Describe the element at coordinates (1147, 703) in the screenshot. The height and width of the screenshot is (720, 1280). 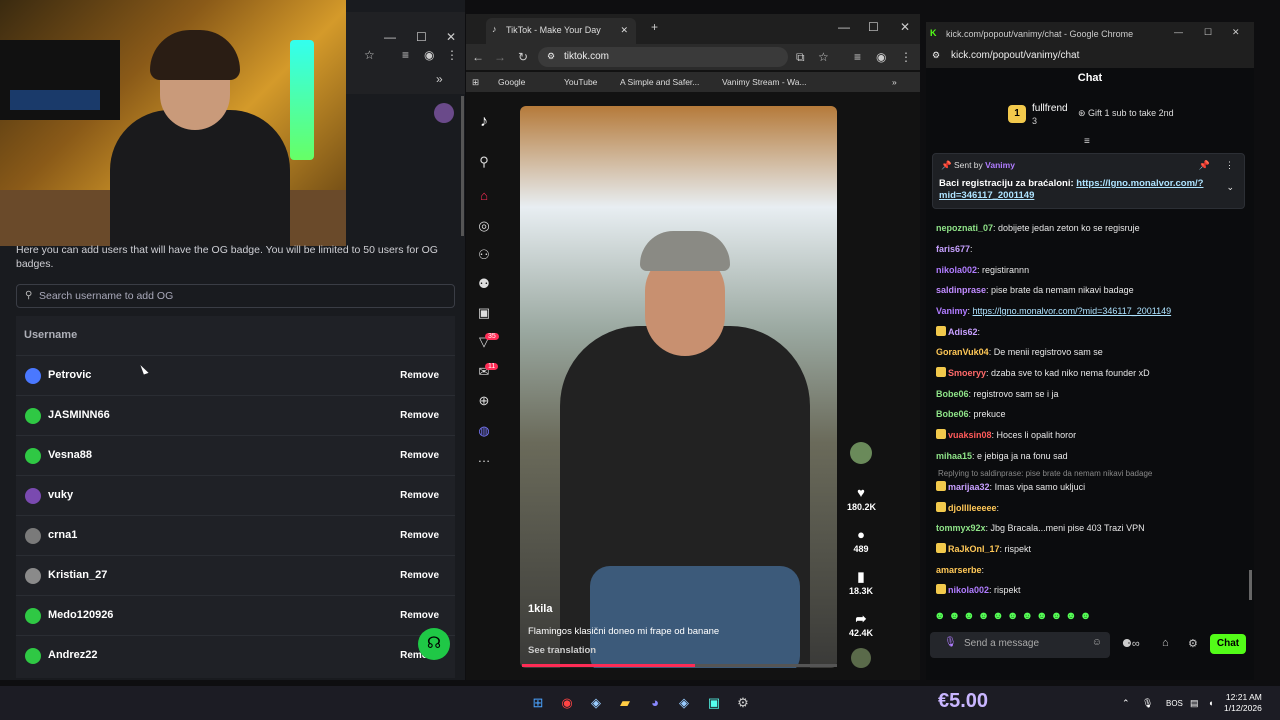
I see `tray-mic-icon: 🎙` at that location.